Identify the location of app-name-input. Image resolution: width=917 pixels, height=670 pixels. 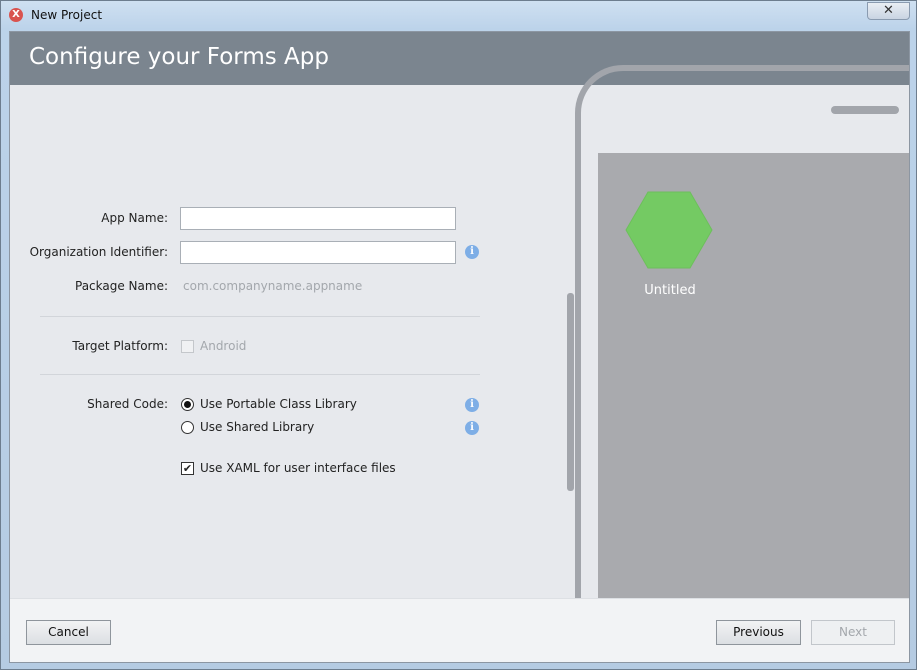
(318, 218).